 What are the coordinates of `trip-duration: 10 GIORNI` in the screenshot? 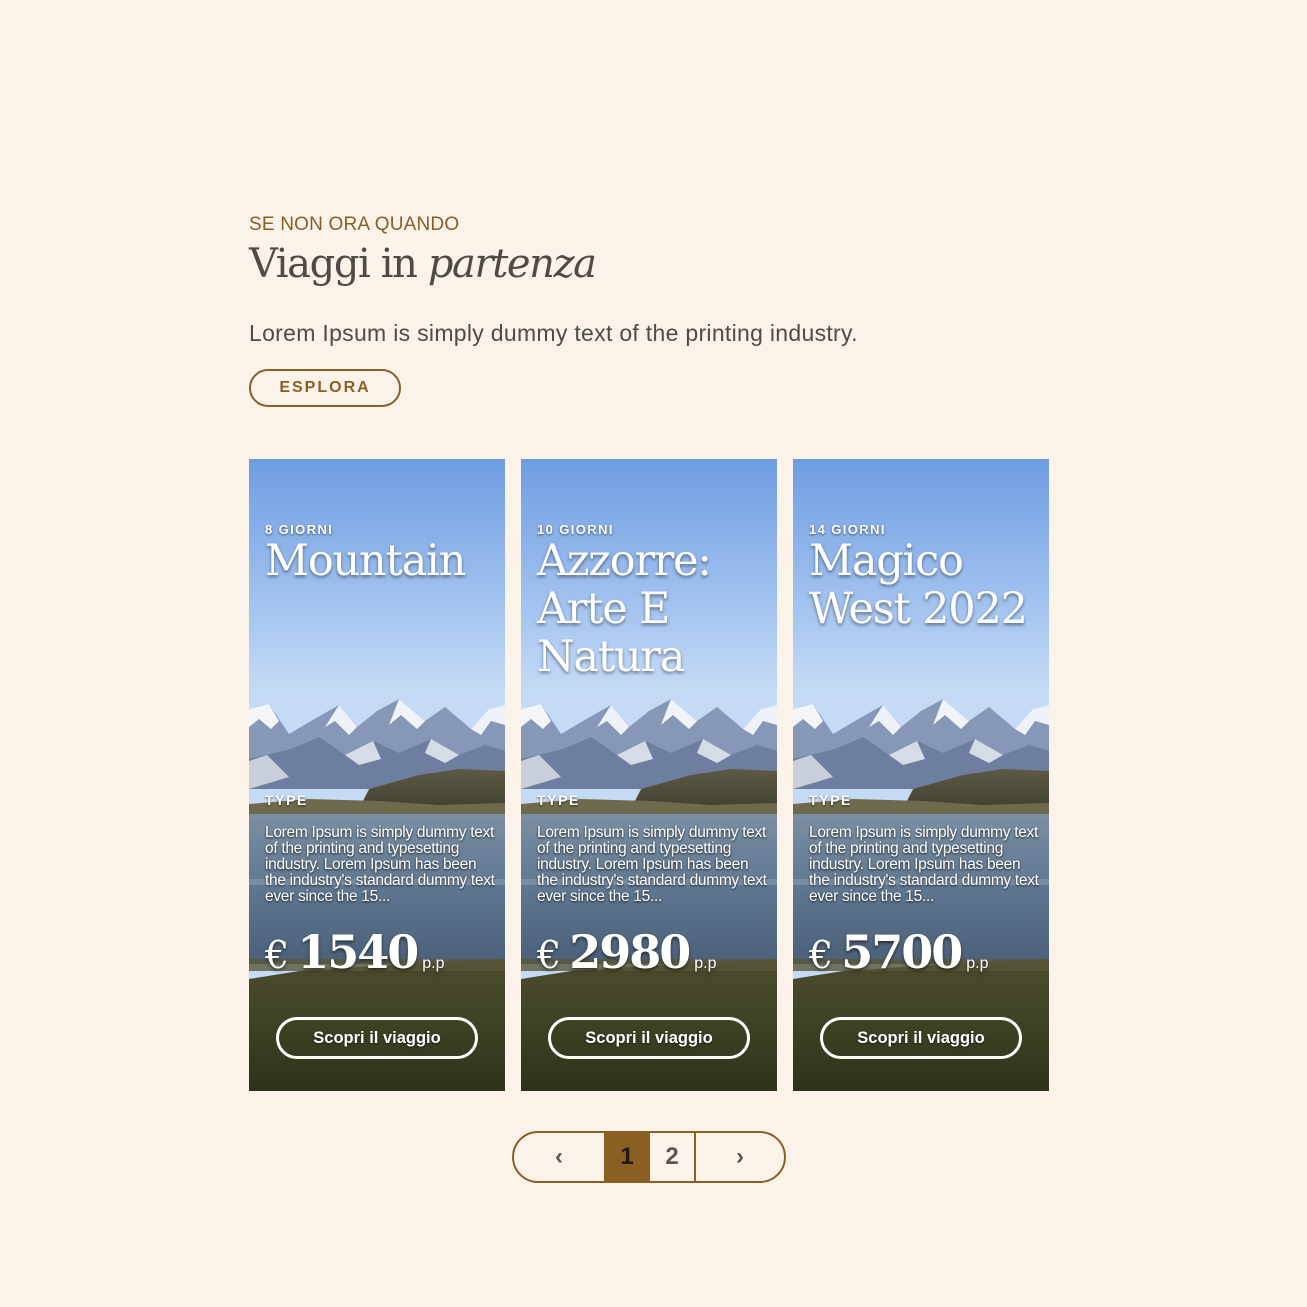 It's located at (575, 529).